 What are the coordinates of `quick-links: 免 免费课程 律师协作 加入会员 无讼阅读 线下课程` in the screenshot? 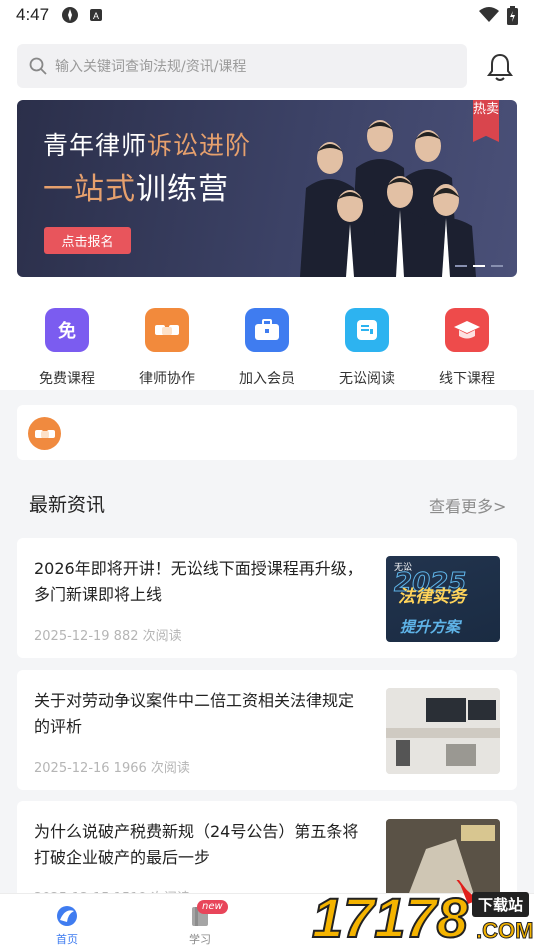 It's located at (267, 345).